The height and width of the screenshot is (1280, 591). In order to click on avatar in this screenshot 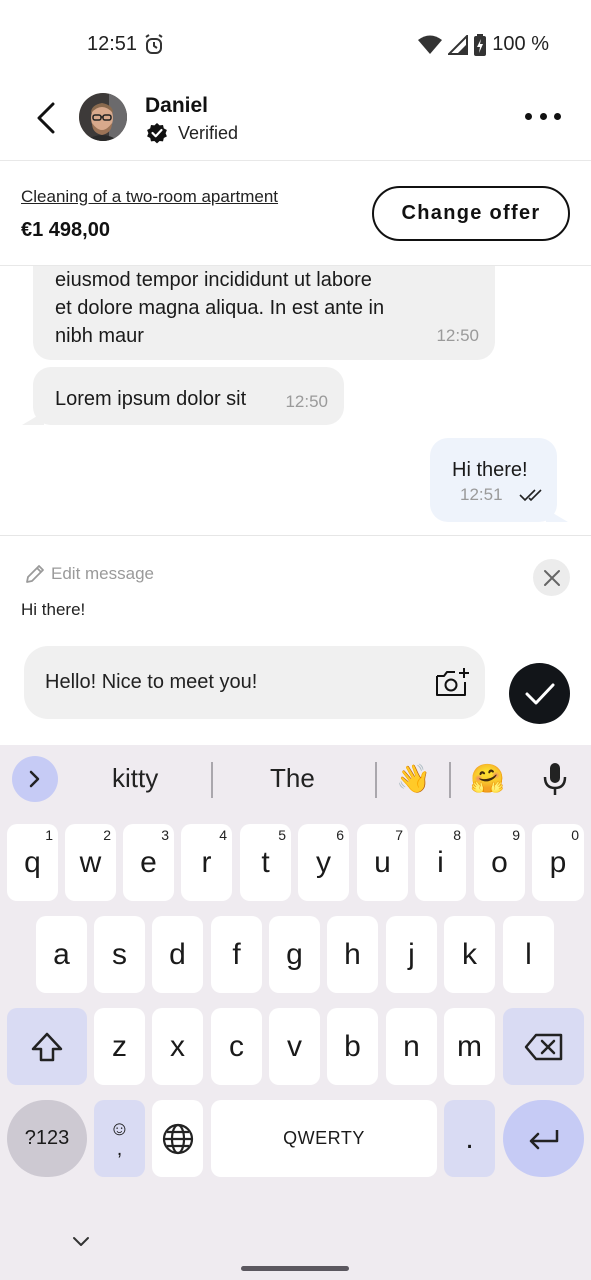, I will do `click(103, 117)`.